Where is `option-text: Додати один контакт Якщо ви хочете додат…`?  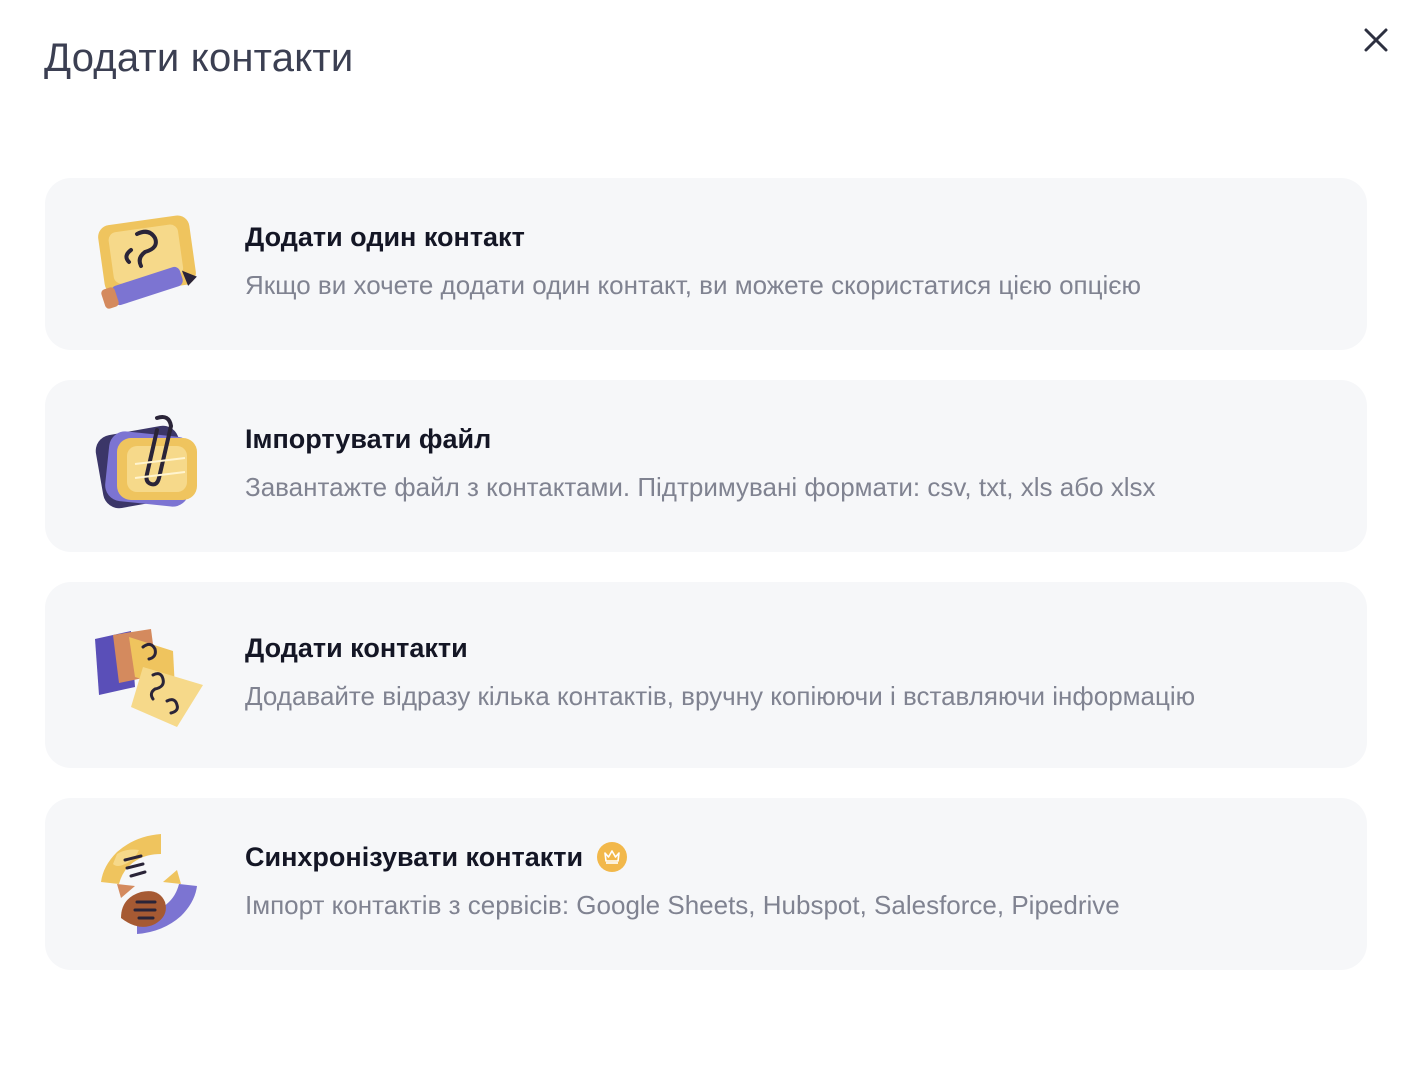 option-text: Додати один контакт Якщо ви хочете додат… is located at coordinates (693, 264).